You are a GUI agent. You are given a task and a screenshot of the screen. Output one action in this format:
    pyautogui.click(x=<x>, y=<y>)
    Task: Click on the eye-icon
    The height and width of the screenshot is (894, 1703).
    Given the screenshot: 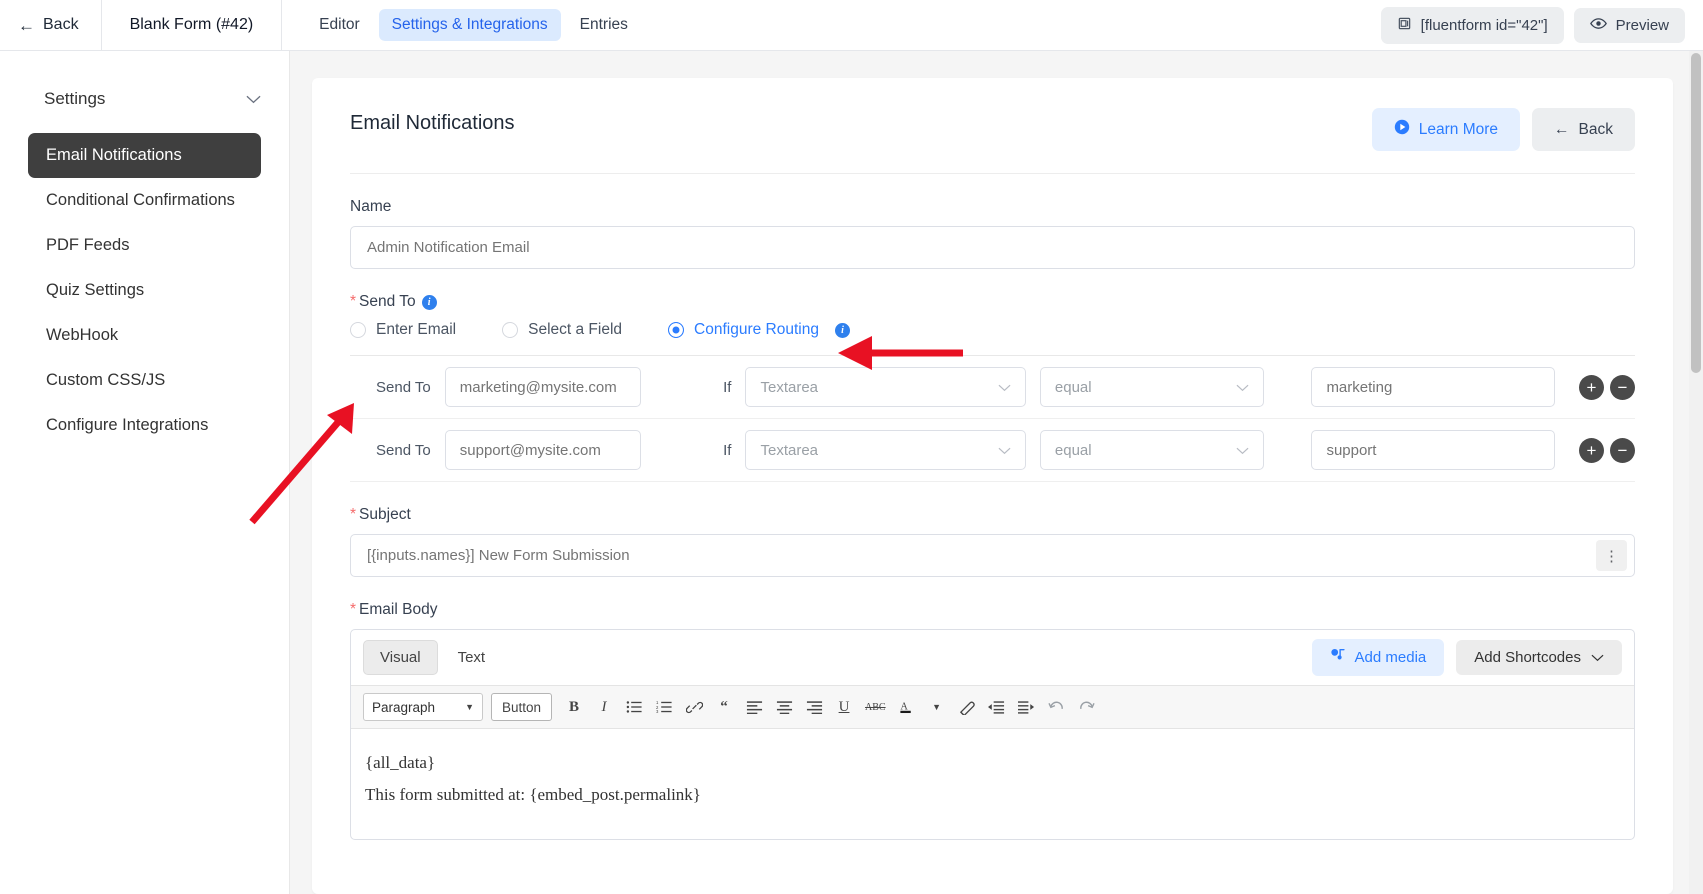 What is the action you would take?
    pyautogui.click(x=1598, y=25)
    